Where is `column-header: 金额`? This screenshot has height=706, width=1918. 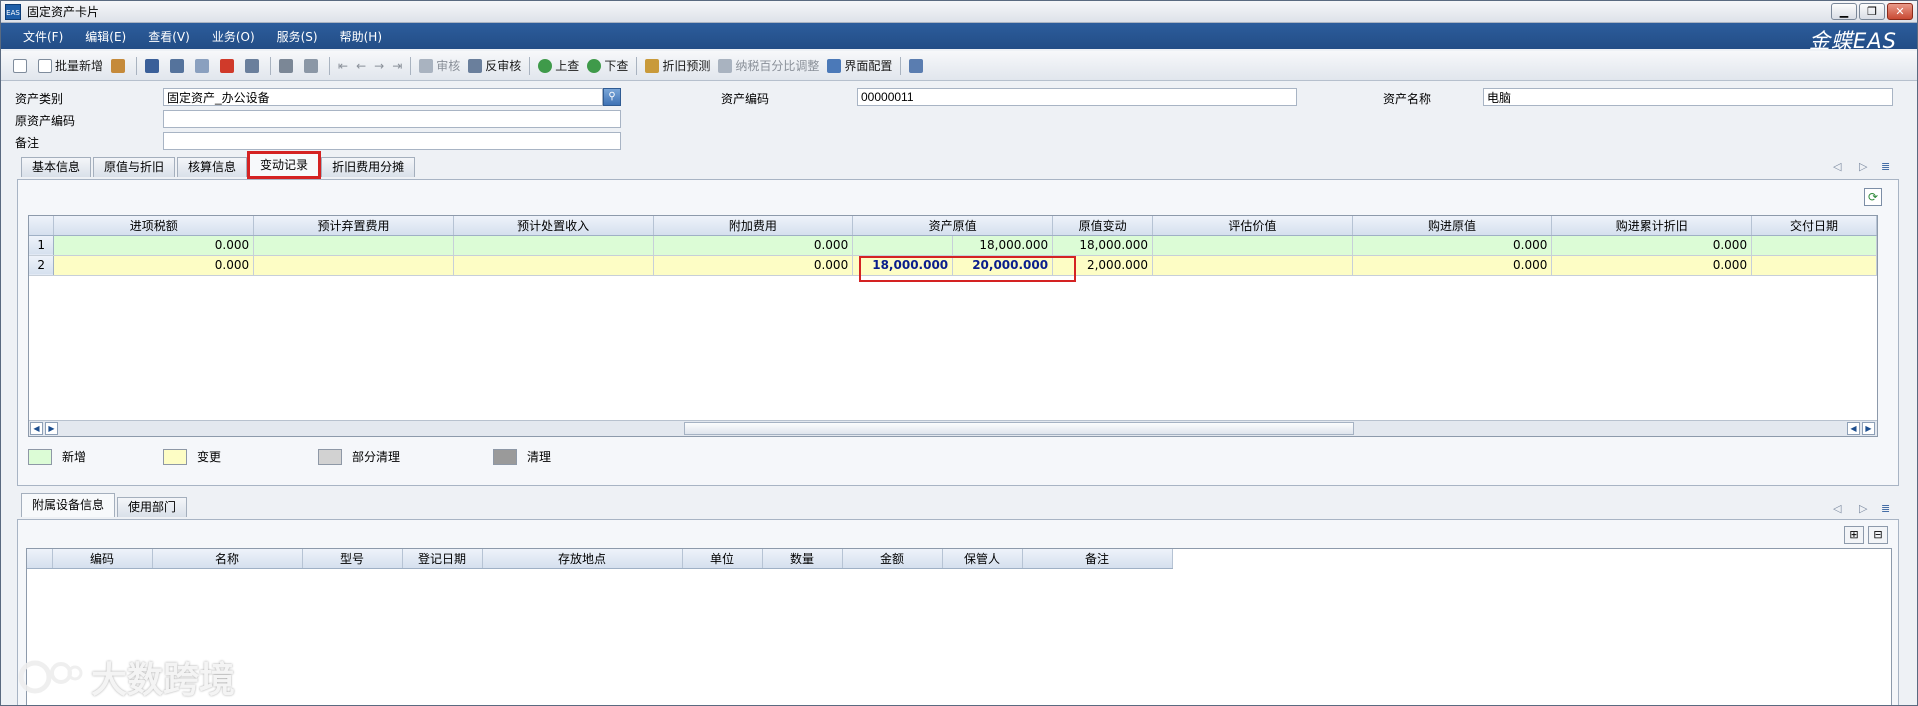
column-header: 金额 is located at coordinates (892, 559).